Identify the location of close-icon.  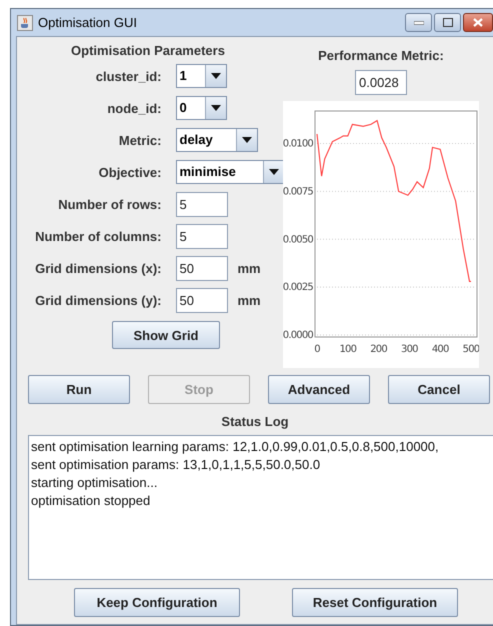
(478, 22).